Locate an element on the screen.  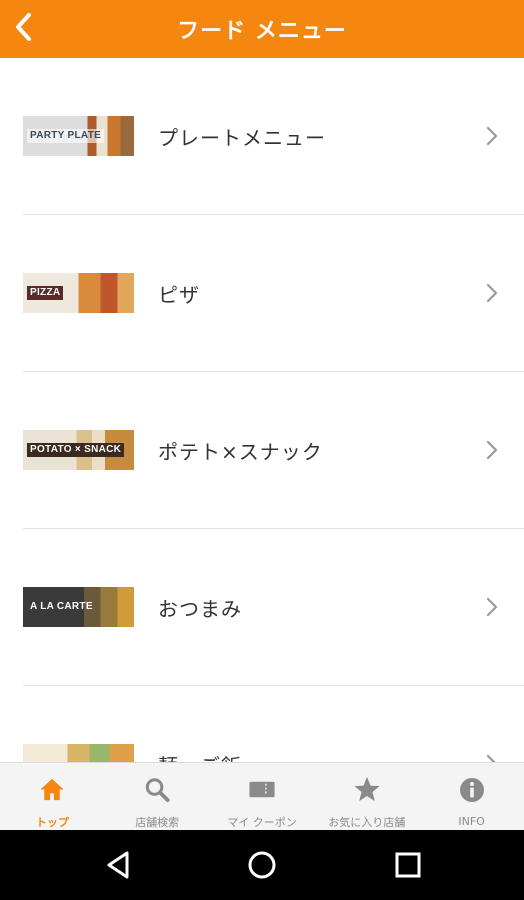
menu-item-label: プレートメニュー is located at coordinates (242, 138).